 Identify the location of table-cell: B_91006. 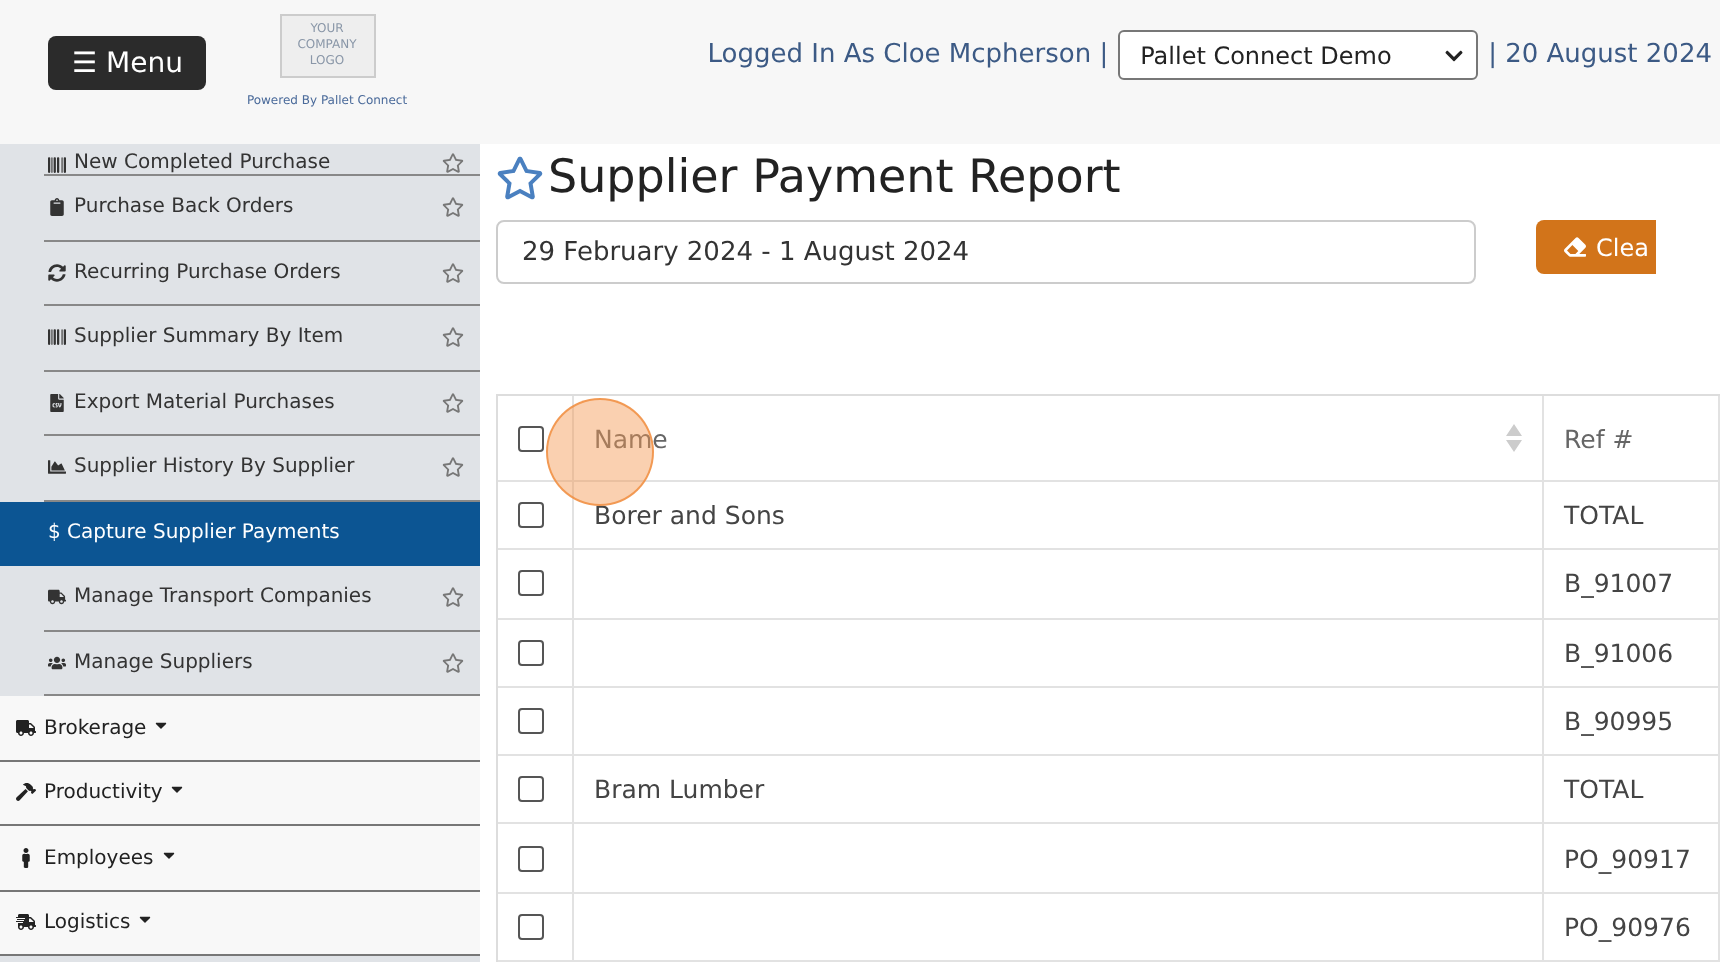
(1632, 653).